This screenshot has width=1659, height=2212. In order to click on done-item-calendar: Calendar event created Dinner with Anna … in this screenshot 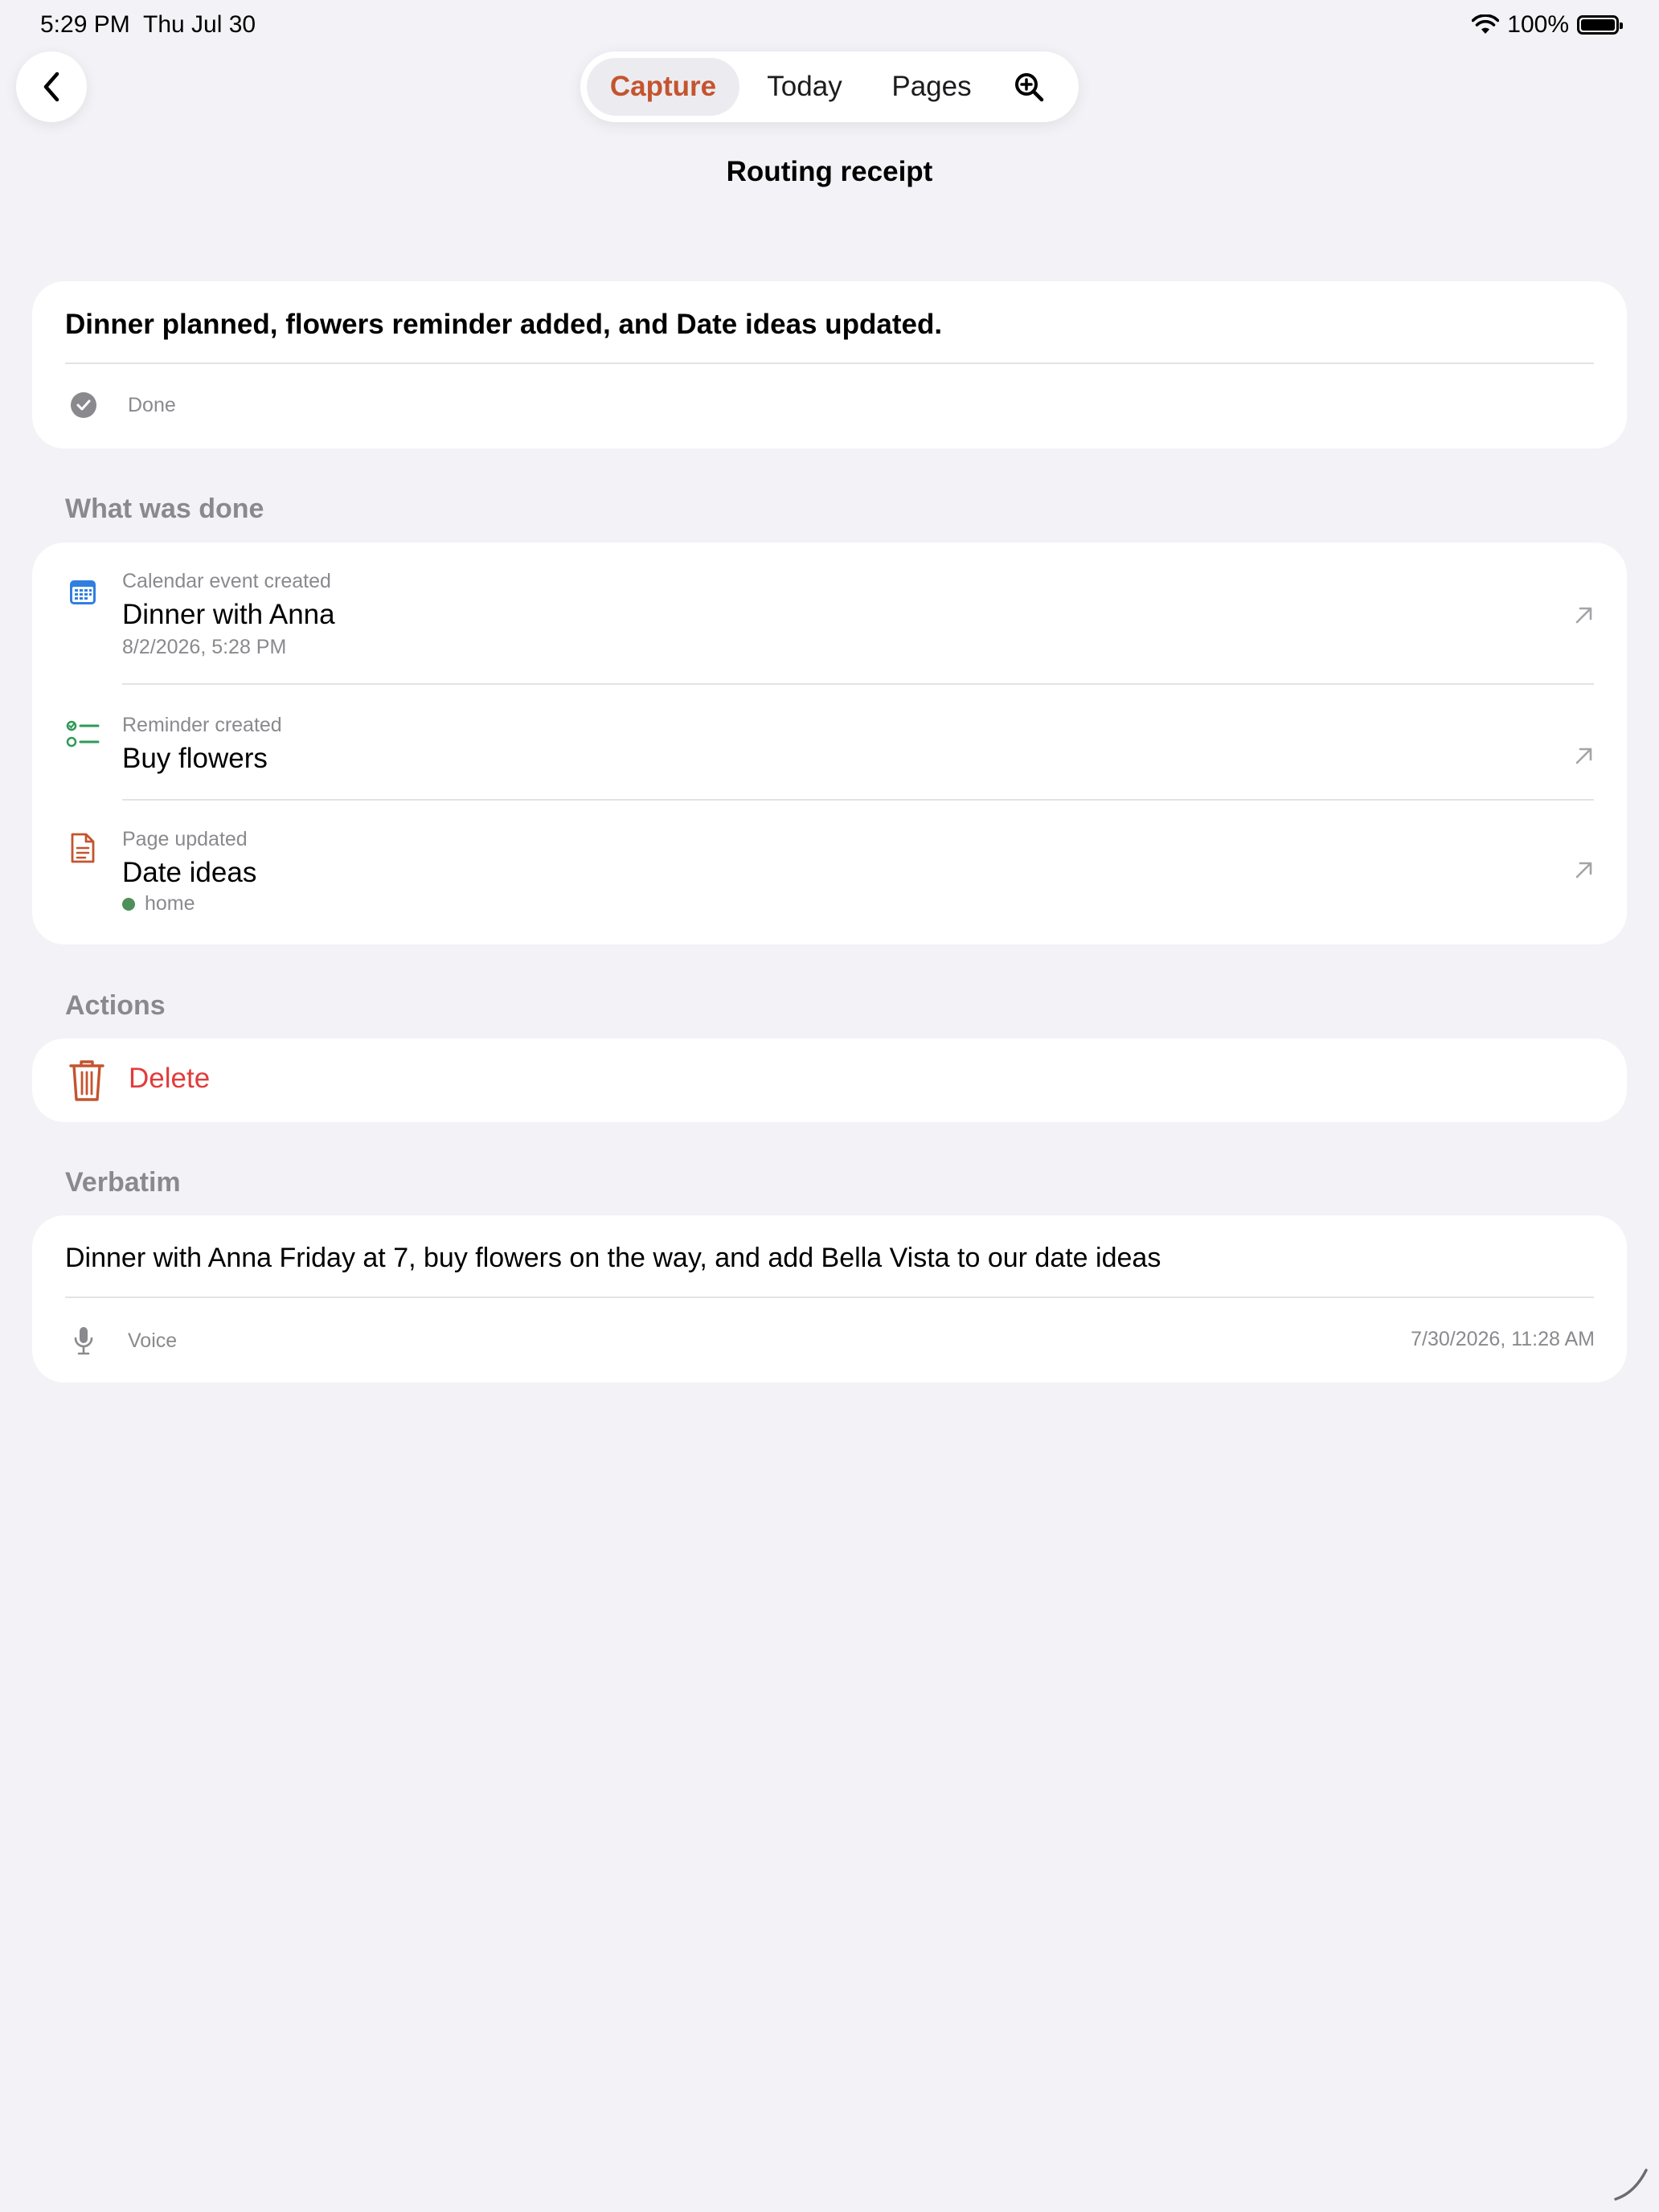, I will do `click(829, 615)`.